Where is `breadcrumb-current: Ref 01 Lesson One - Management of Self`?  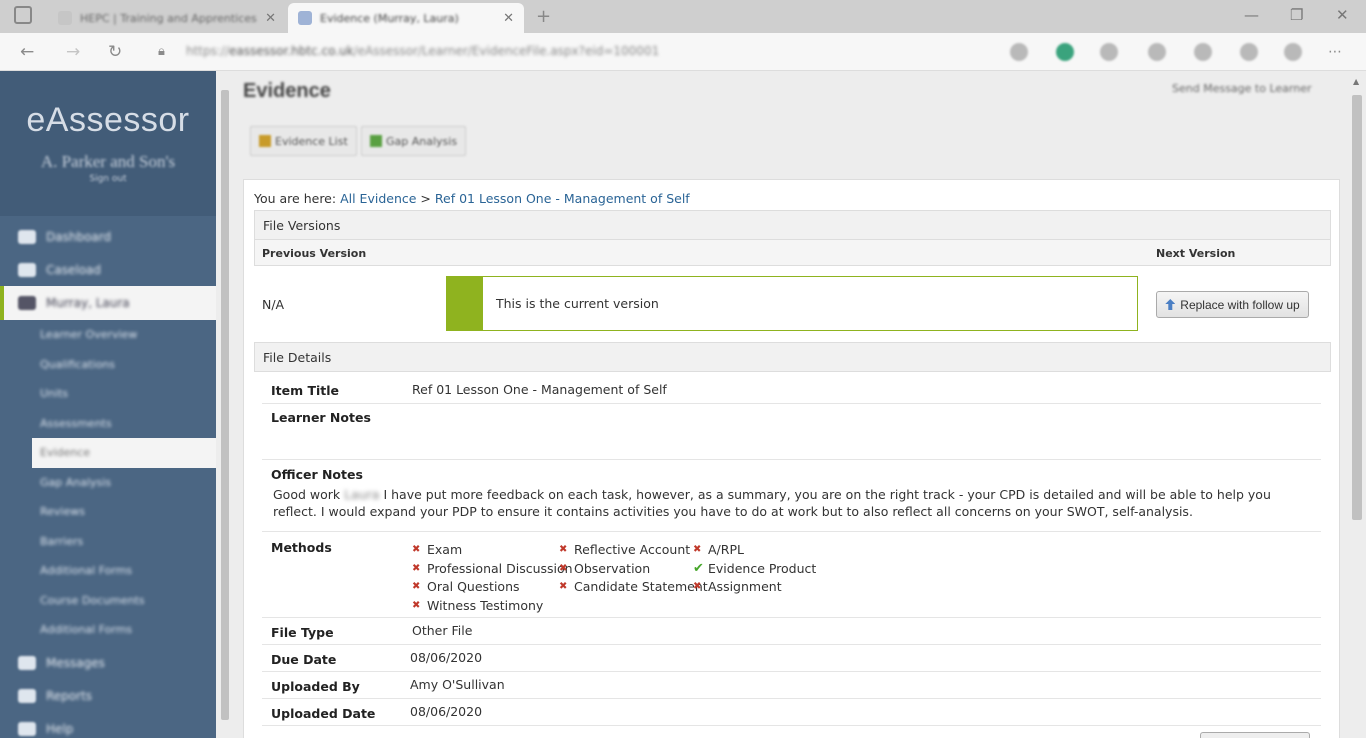 breadcrumb-current: Ref 01 Lesson One - Management of Self is located at coordinates (562, 198).